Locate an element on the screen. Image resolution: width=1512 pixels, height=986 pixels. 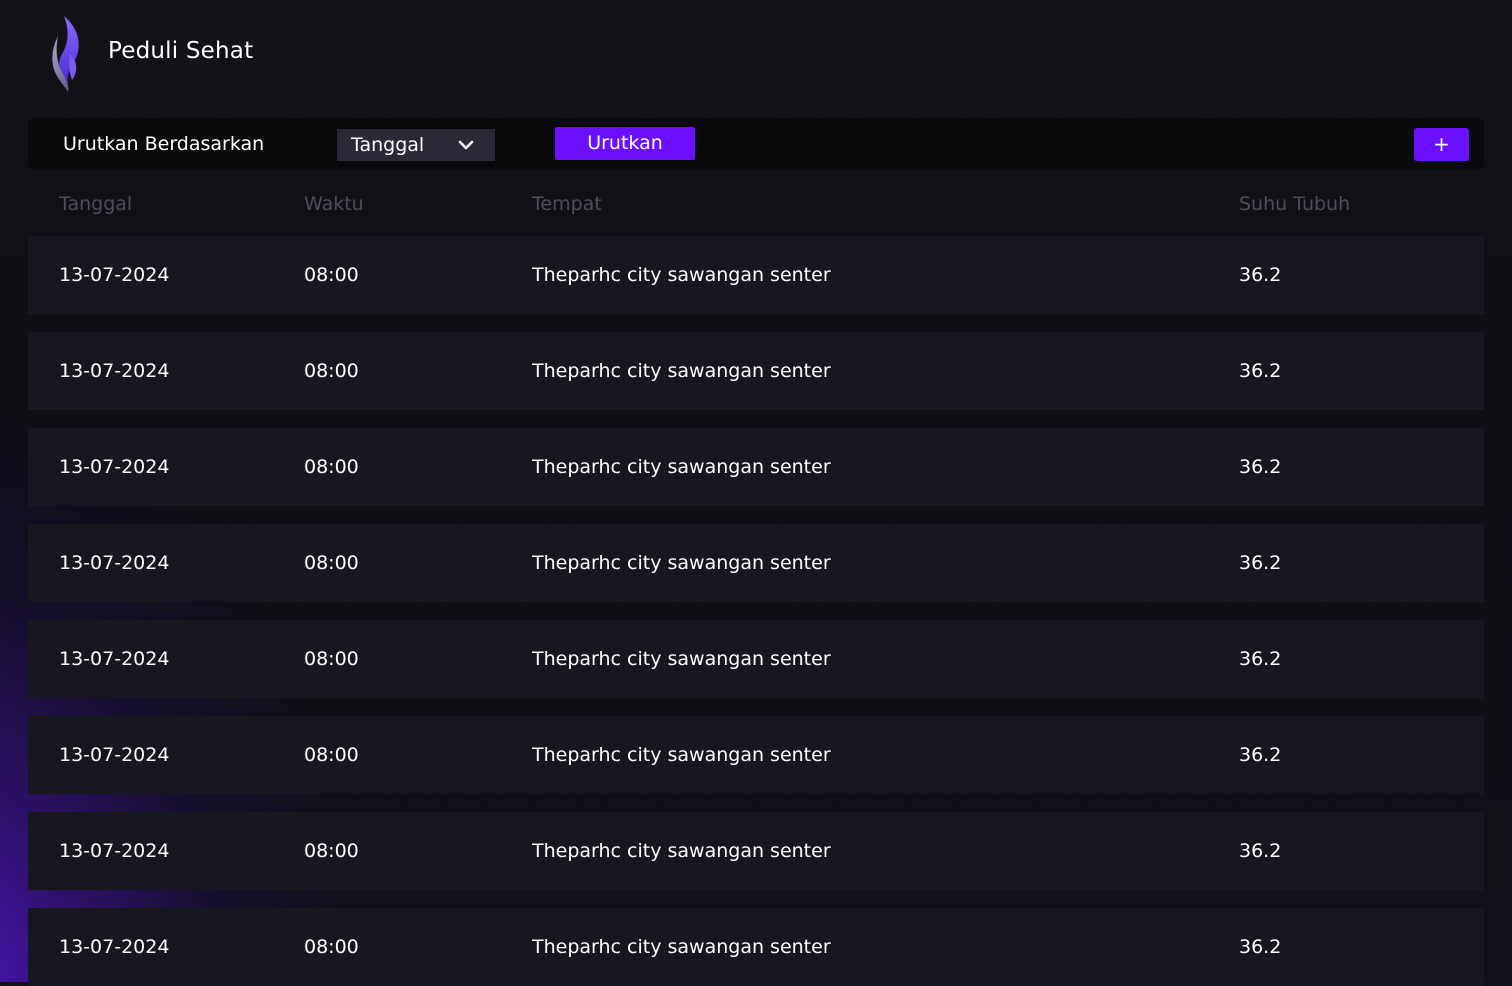
sort-select: Tanggal is located at coordinates (416, 145).